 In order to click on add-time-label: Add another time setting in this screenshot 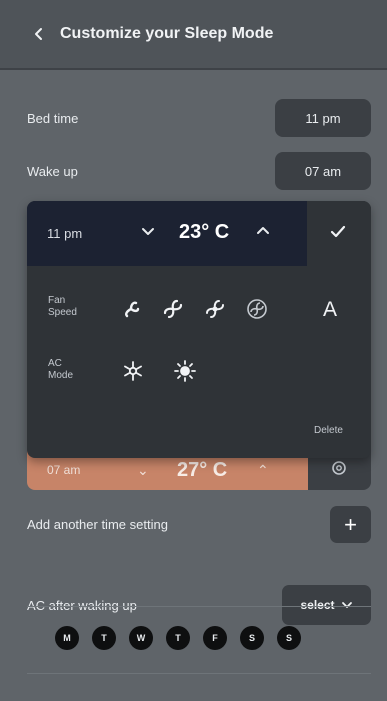, I will do `click(97, 524)`.